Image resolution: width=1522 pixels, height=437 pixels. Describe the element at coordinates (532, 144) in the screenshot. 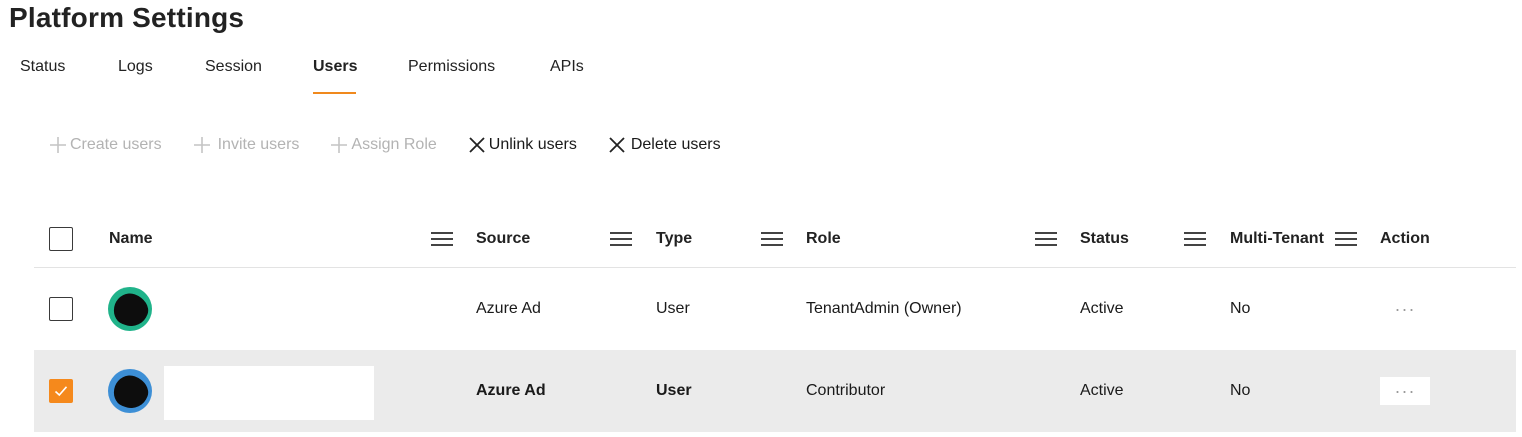

I see `unlink-users-label: Unlink users` at that location.